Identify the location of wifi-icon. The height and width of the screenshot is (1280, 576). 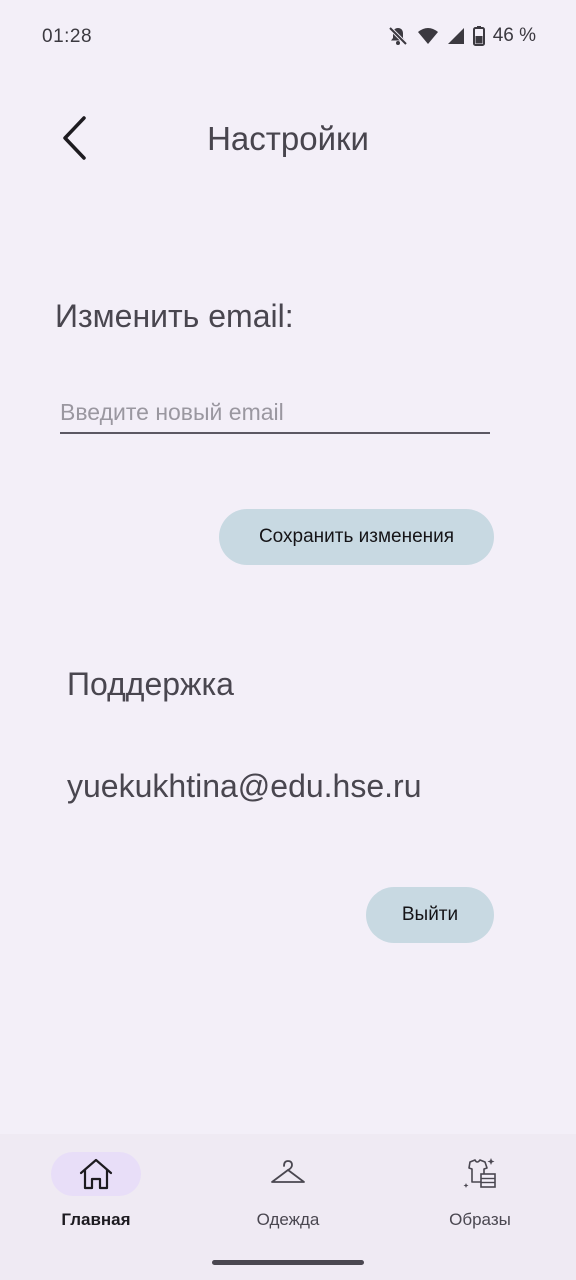
(428, 36).